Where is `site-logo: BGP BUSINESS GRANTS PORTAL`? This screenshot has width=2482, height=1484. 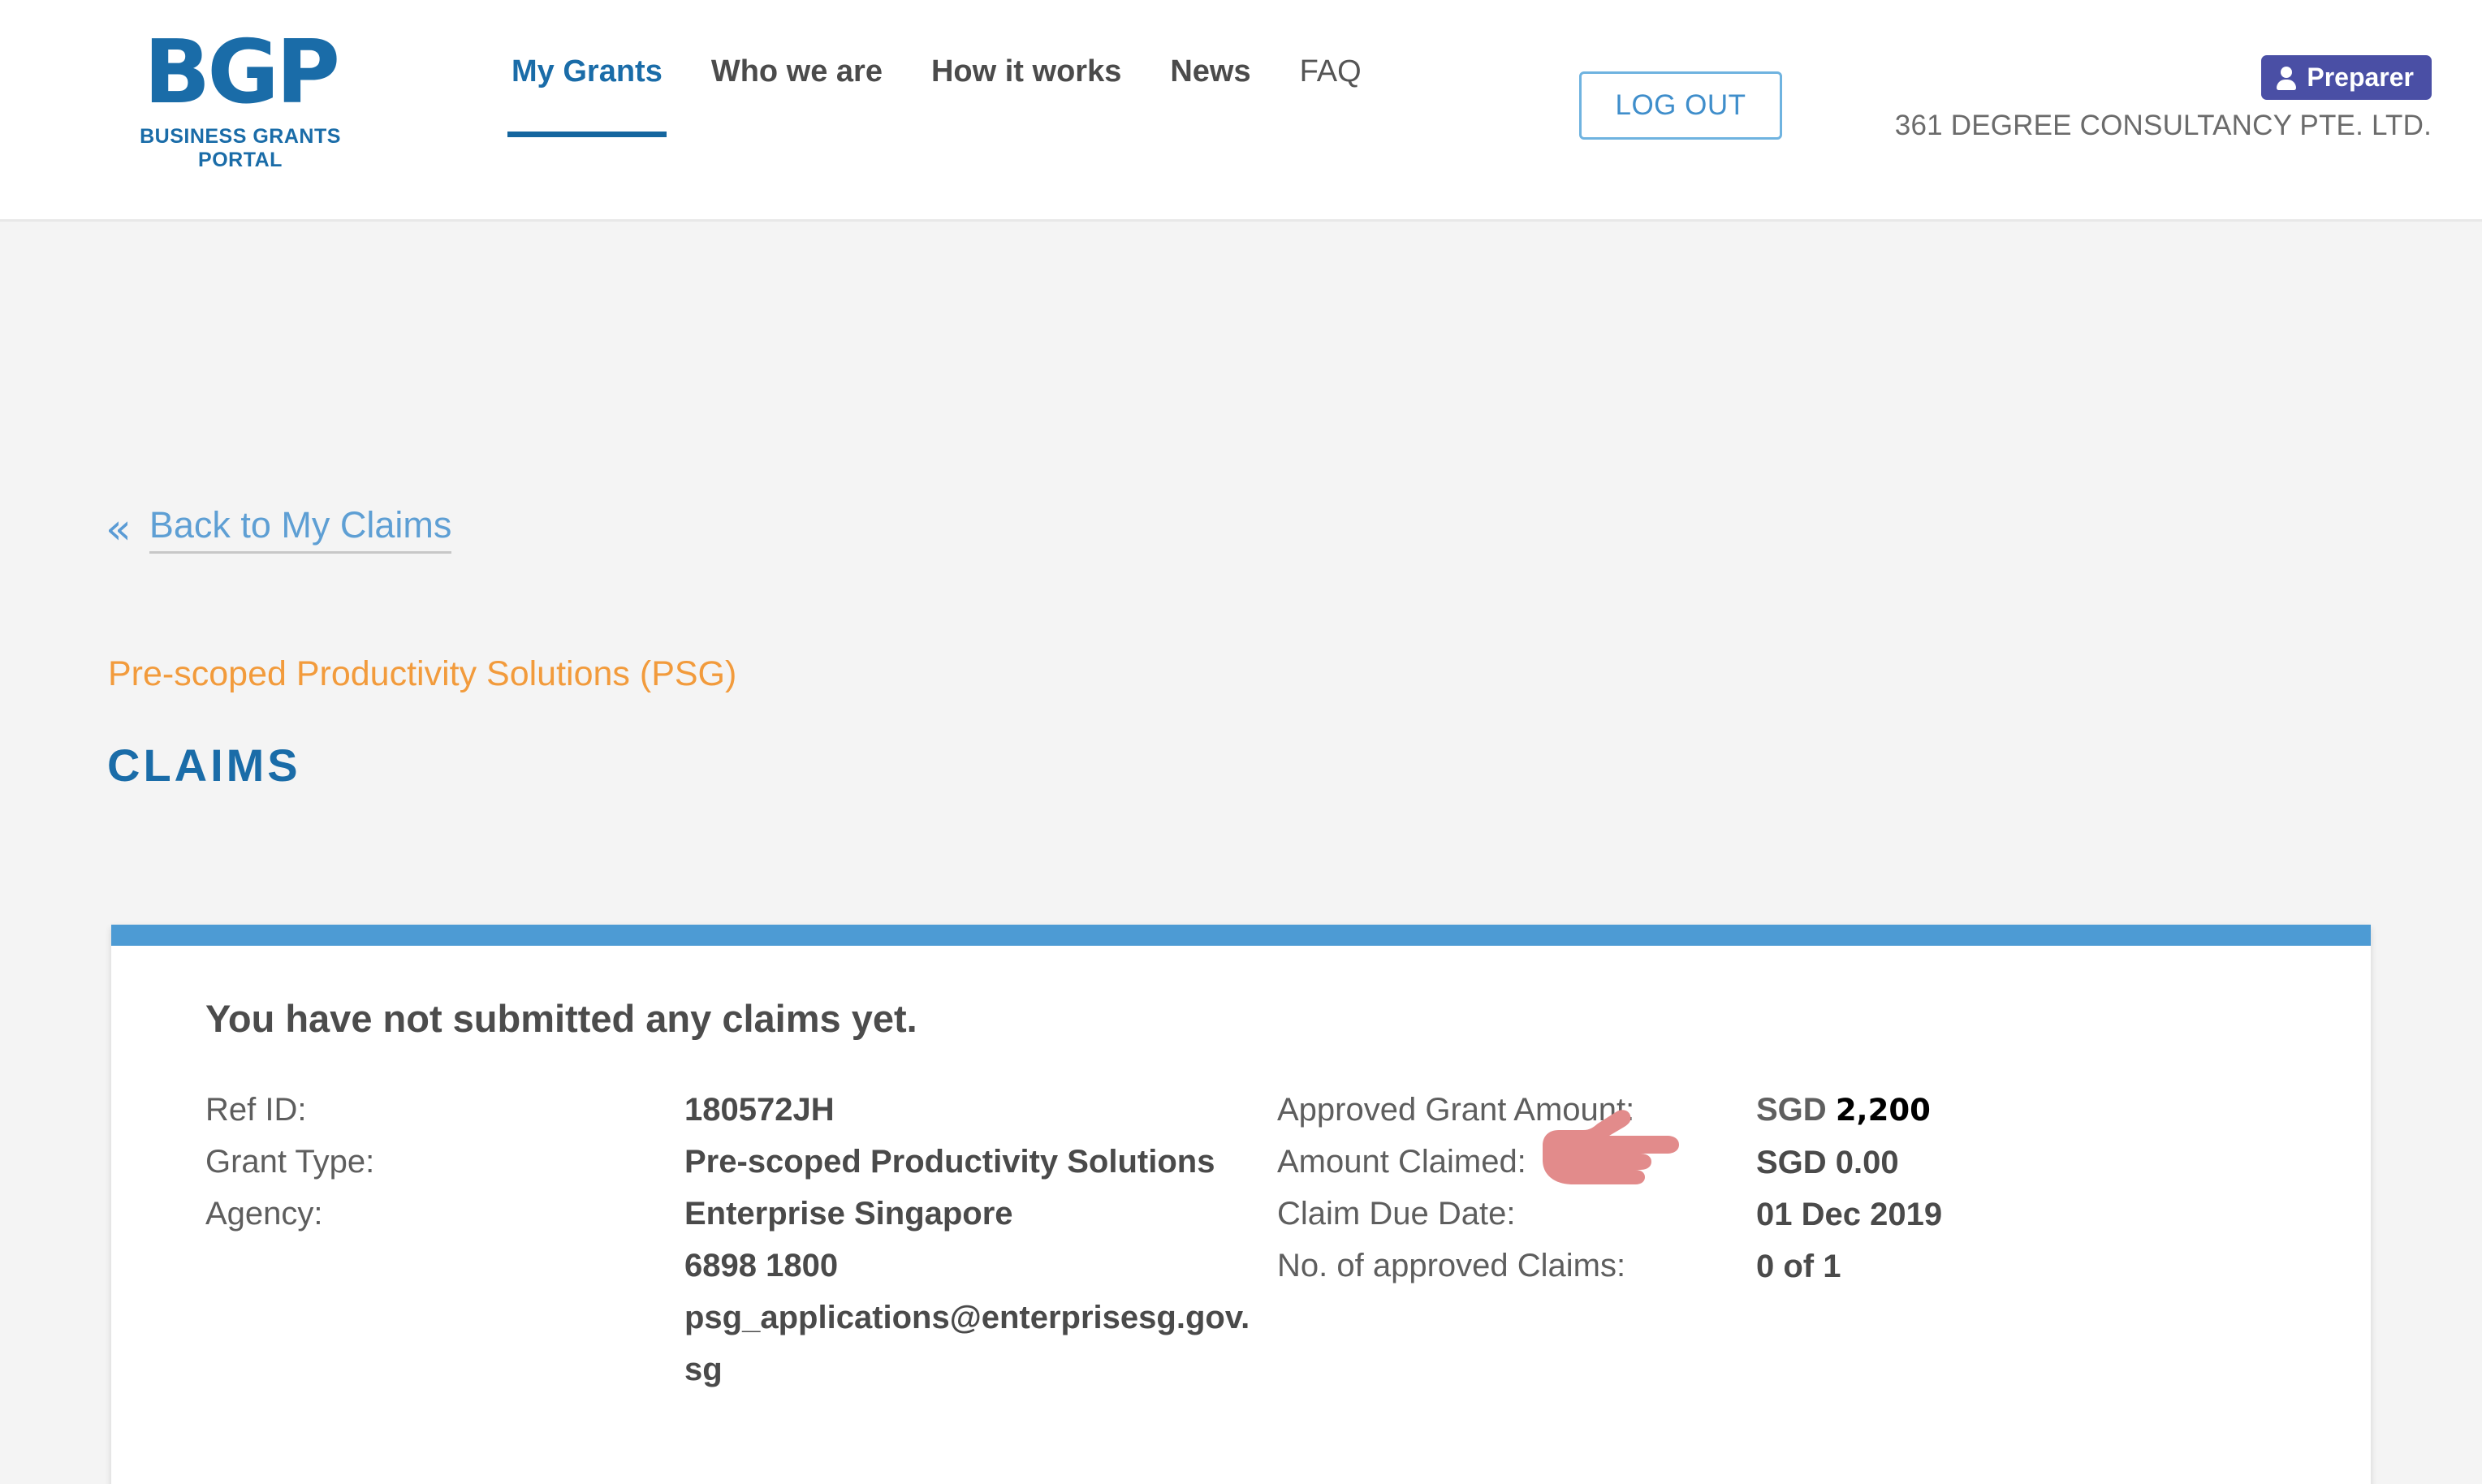 site-logo: BGP BUSINESS GRANTS PORTAL is located at coordinates (240, 100).